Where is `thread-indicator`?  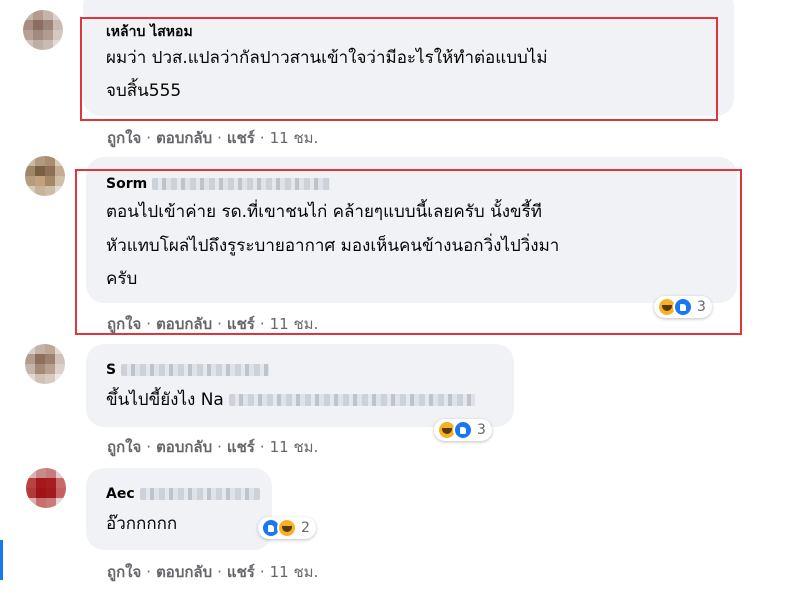
thread-indicator is located at coordinates (1, 560).